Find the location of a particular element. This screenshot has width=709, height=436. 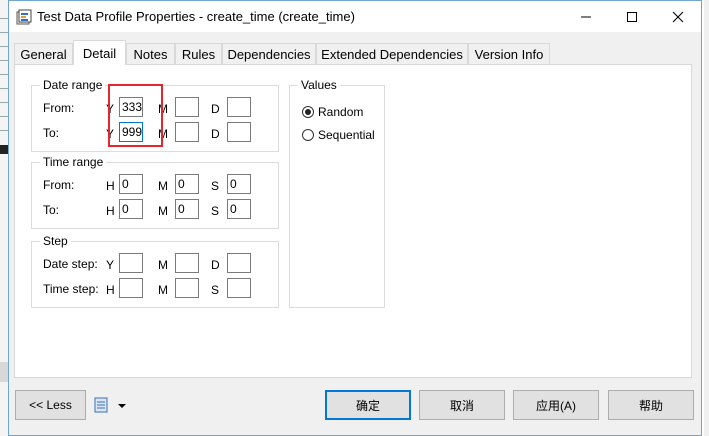

minimize-icon is located at coordinates (586, 16).